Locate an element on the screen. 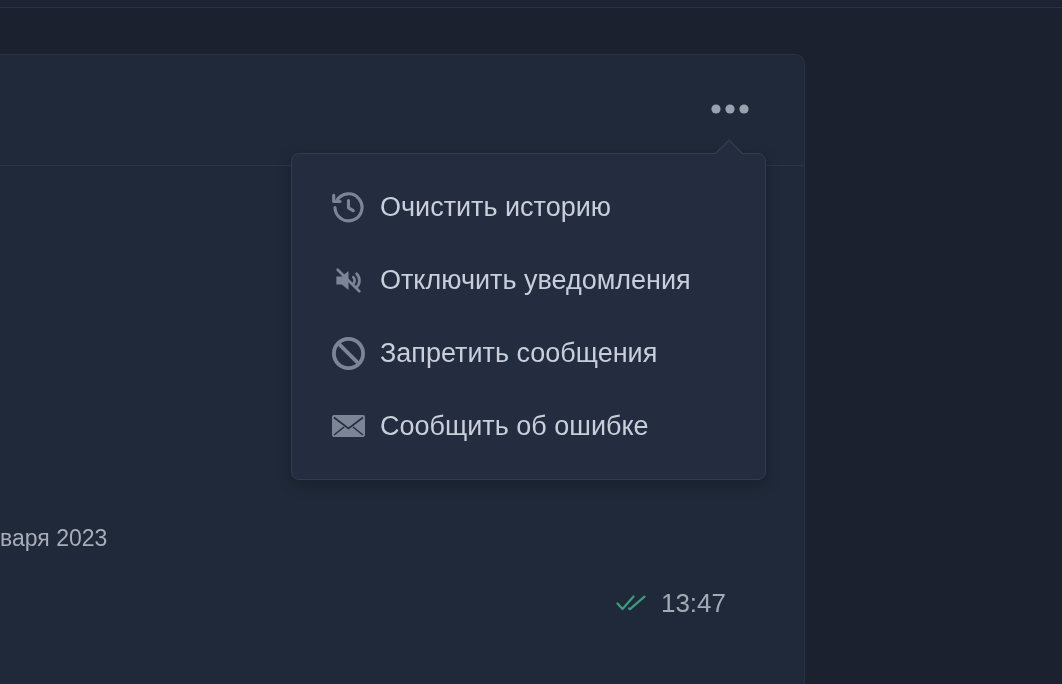  more-dots-icon is located at coordinates (730, 109).